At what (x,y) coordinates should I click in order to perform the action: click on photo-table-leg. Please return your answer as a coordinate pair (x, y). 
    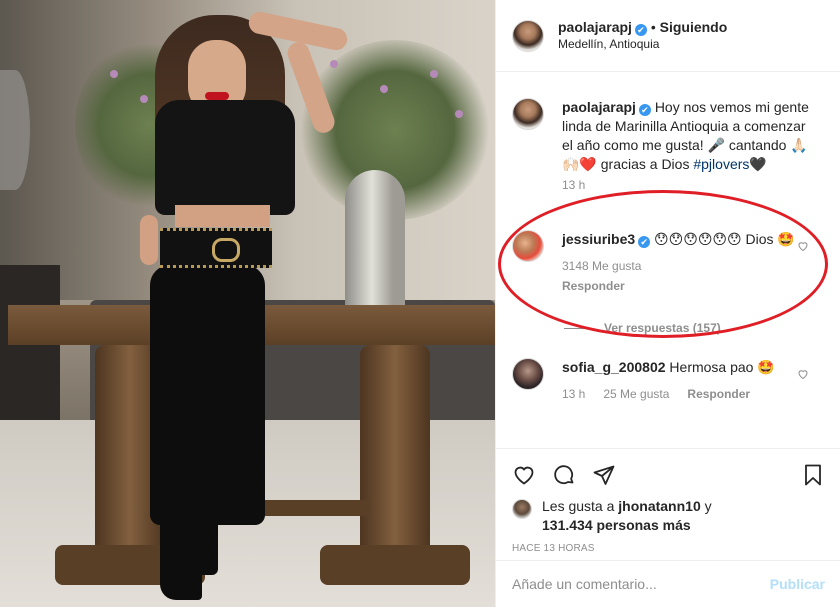
    Looking at the image, I should click on (395, 455).